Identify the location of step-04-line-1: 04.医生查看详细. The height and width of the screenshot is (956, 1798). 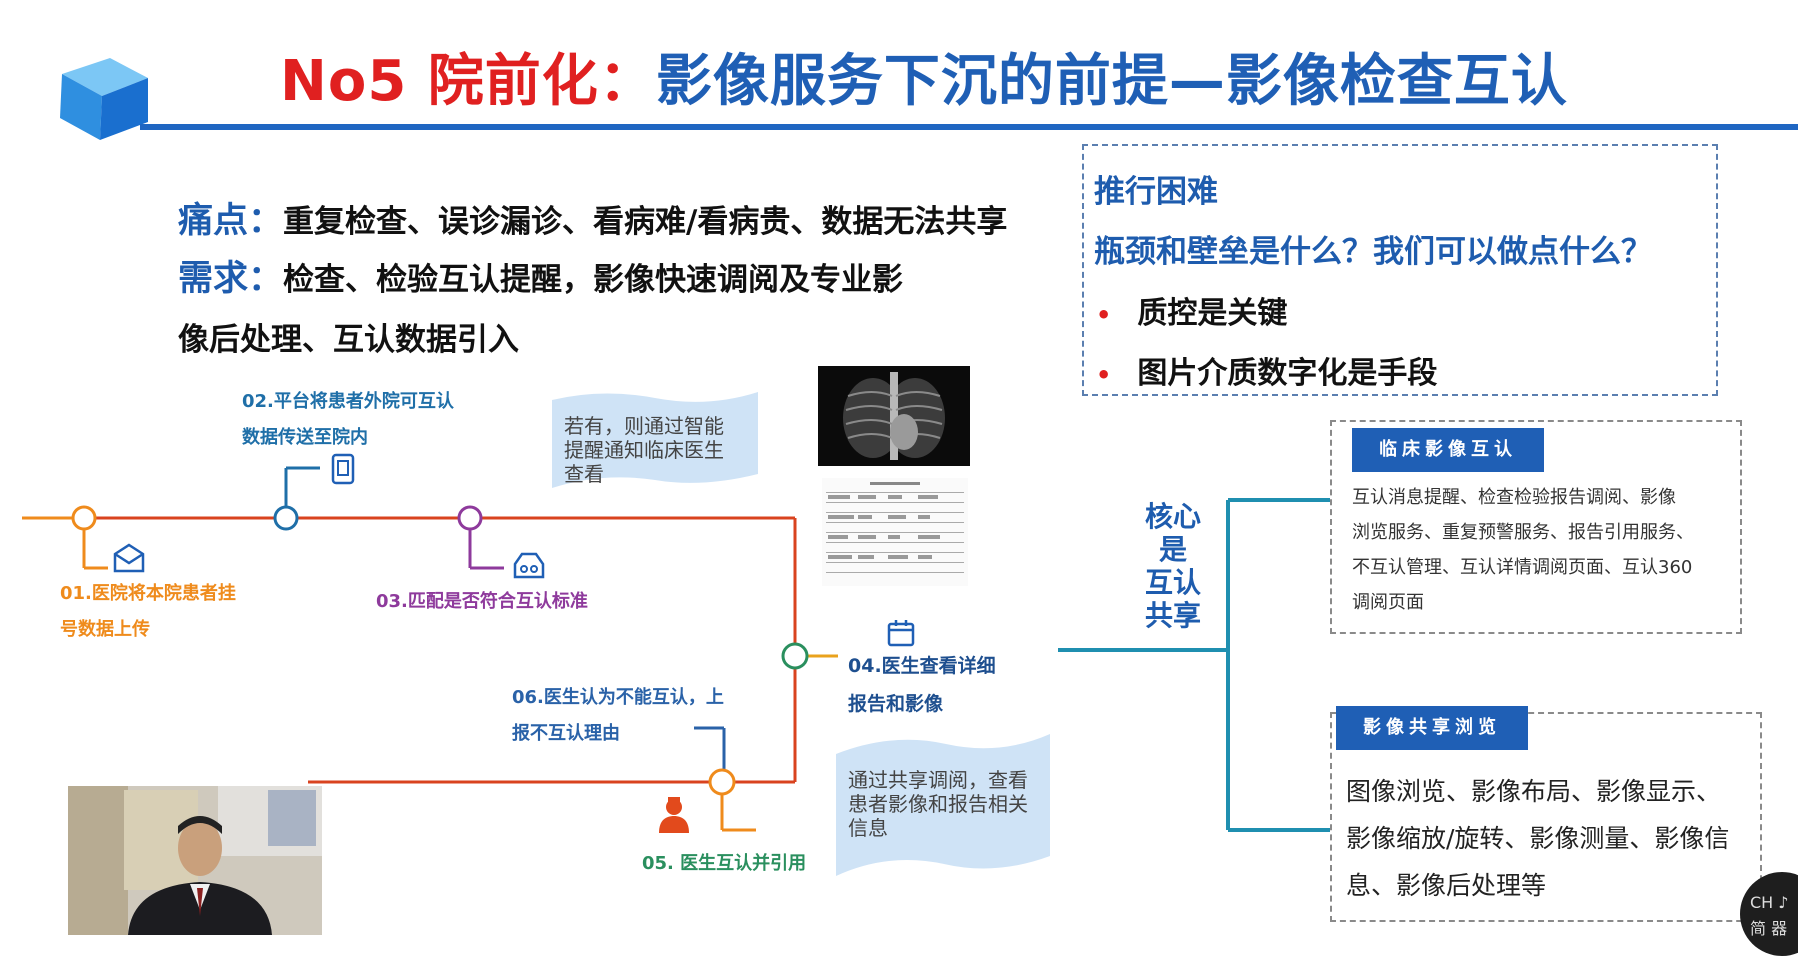
(922, 666).